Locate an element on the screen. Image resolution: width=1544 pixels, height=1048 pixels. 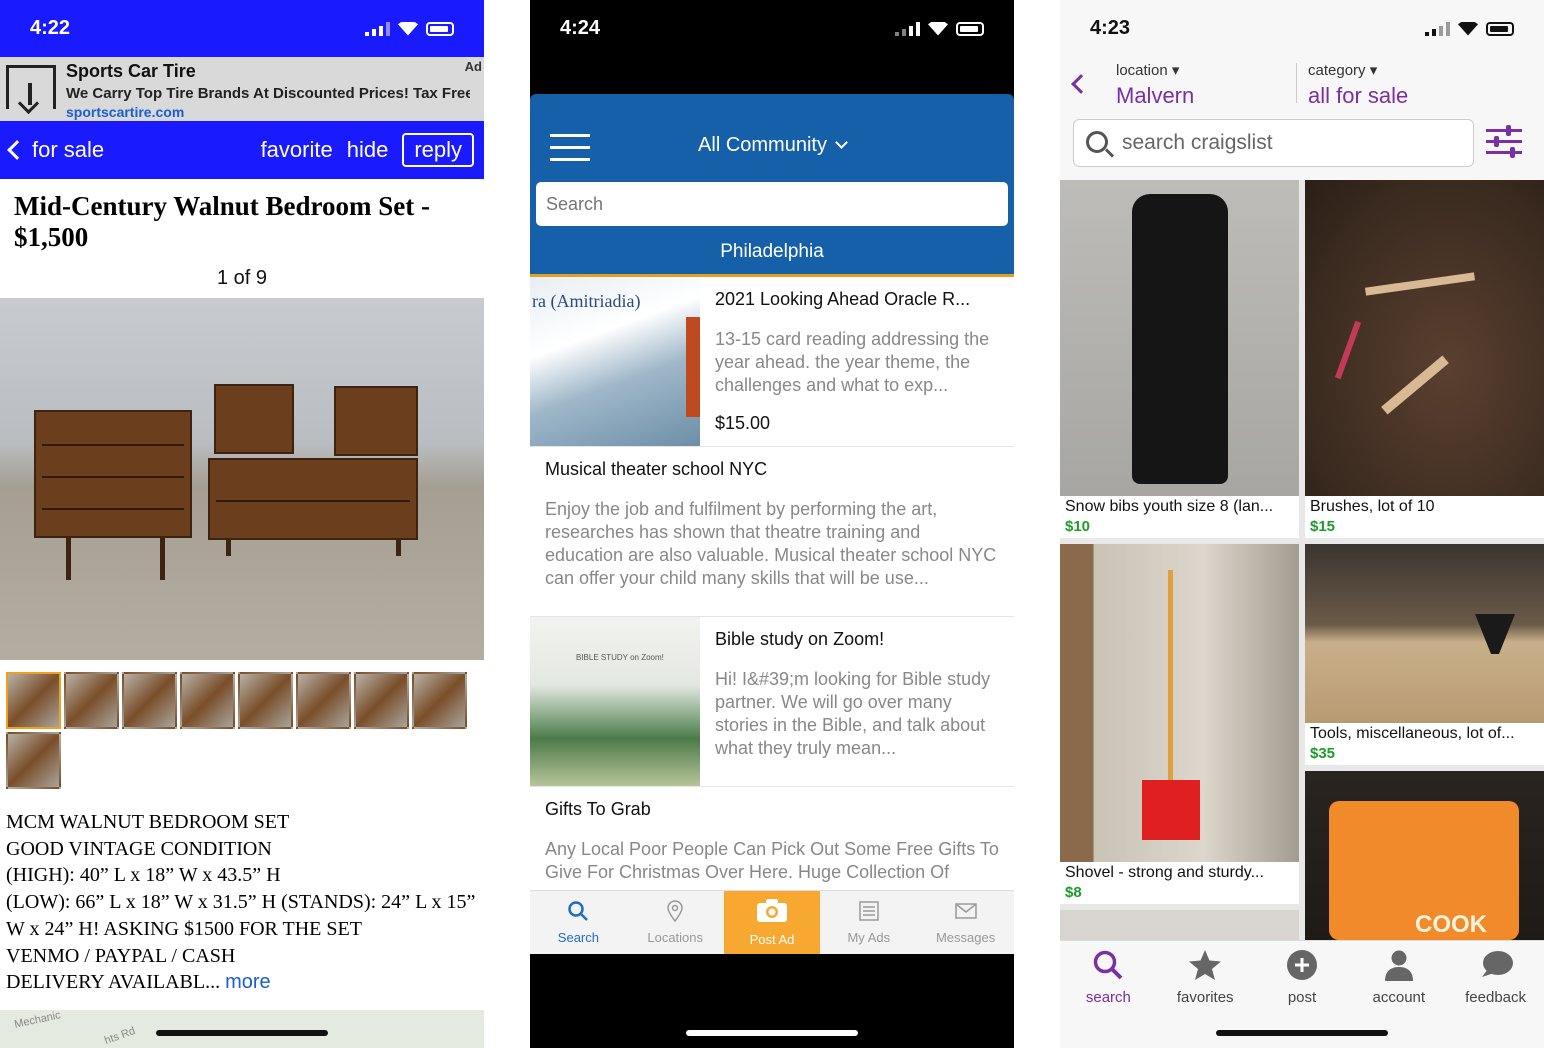
chevron-down-icon is located at coordinates (841, 142).